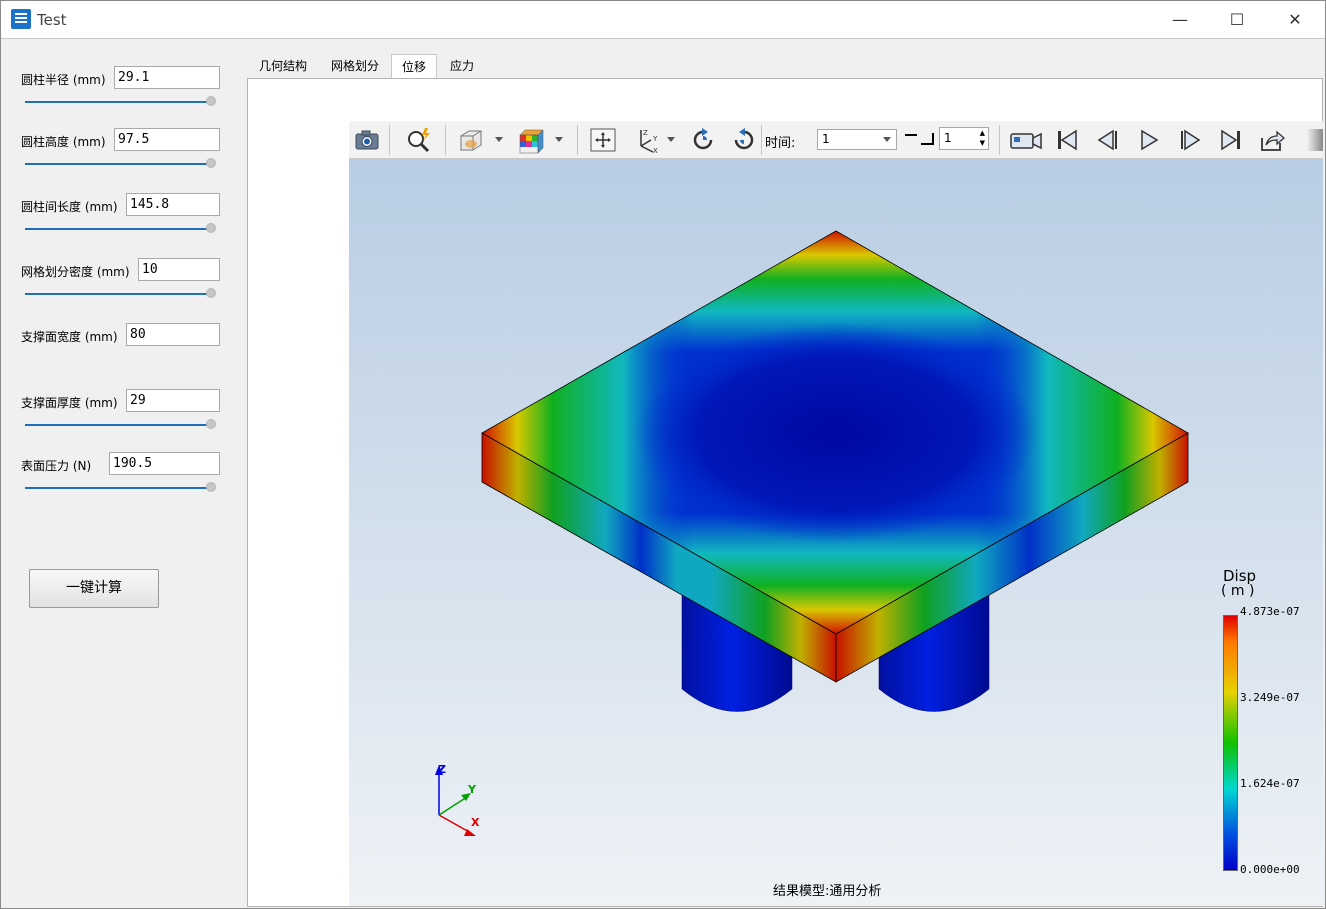  Describe the element at coordinates (1270, 697) in the screenshot. I see `legend-label-high: 3.249e-07` at that location.